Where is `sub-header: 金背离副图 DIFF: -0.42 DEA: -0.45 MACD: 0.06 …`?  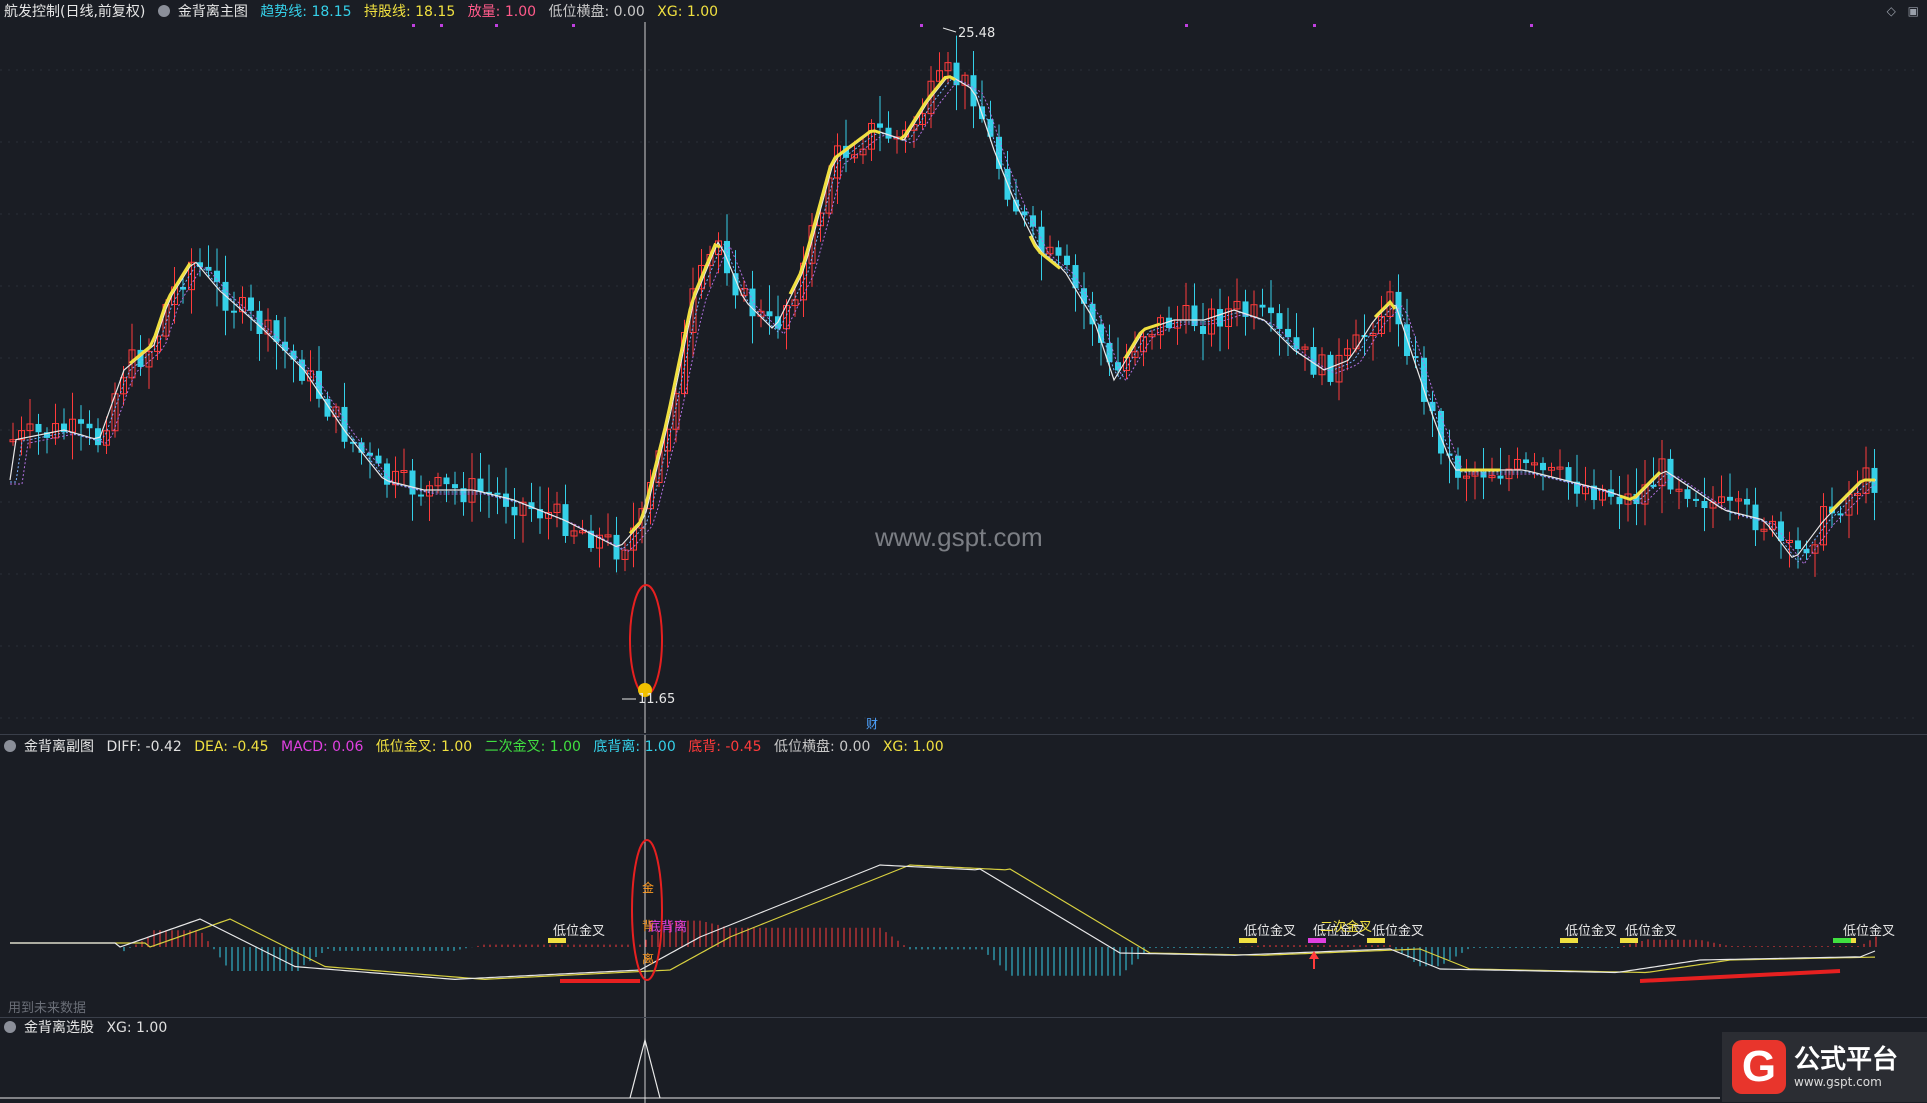
sub-header: 金背离副图 DIFF: -0.42 DEA: -0.45 MACD: 0.06 … is located at coordinates (478, 747).